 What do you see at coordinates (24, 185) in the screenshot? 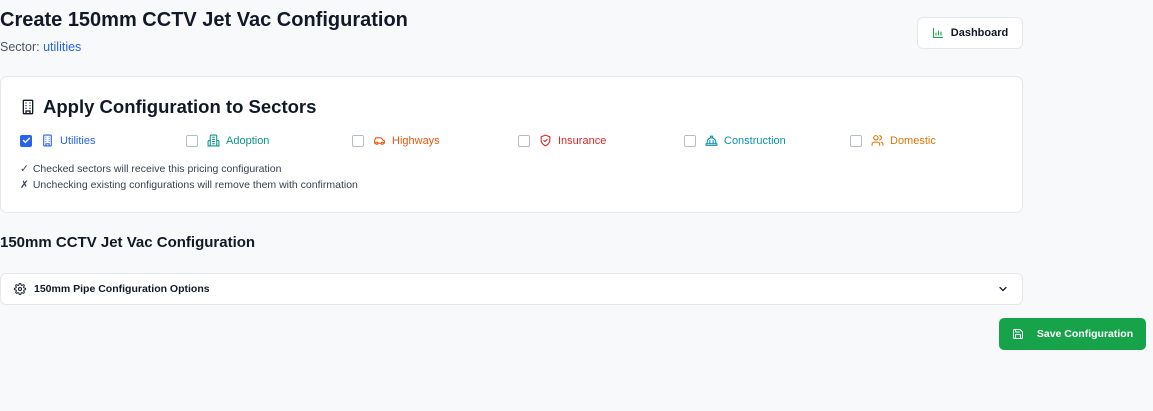
I see `cross-mark-icon: ✗` at bounding box center [24, 185].